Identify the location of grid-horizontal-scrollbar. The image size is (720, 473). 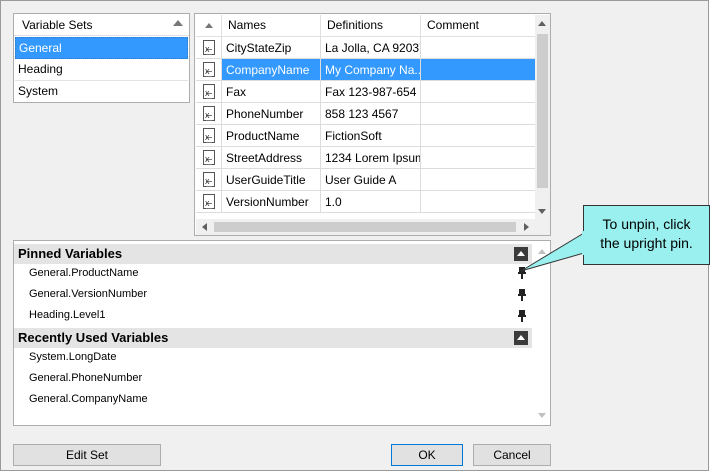
(365, 227).